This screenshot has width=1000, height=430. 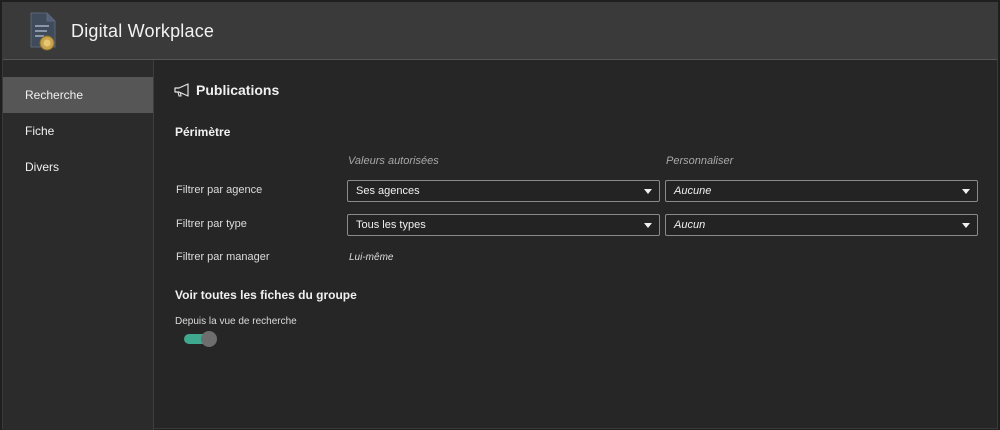 What do you see at coordinates (211, 224) in the screenshot?
I see `filter-type-label: Filtrer par type` at bounding box center [211, 224].